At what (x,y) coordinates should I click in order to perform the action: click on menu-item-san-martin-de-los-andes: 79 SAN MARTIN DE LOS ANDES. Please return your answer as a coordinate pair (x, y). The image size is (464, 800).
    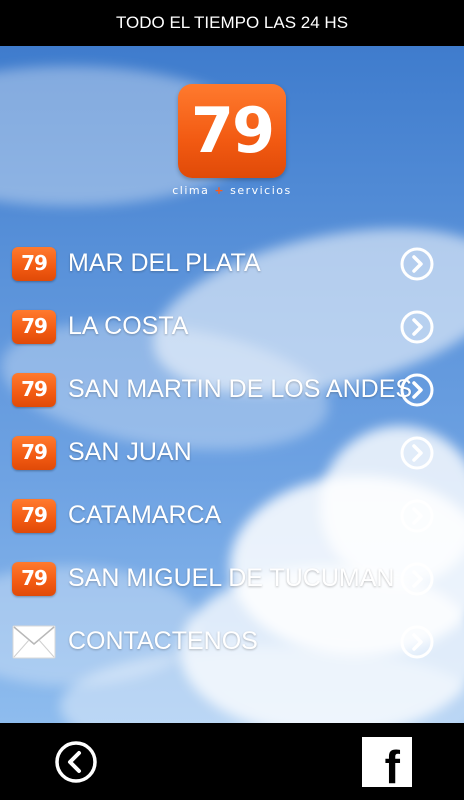
    Looking at the image, I should click on (232, 389).